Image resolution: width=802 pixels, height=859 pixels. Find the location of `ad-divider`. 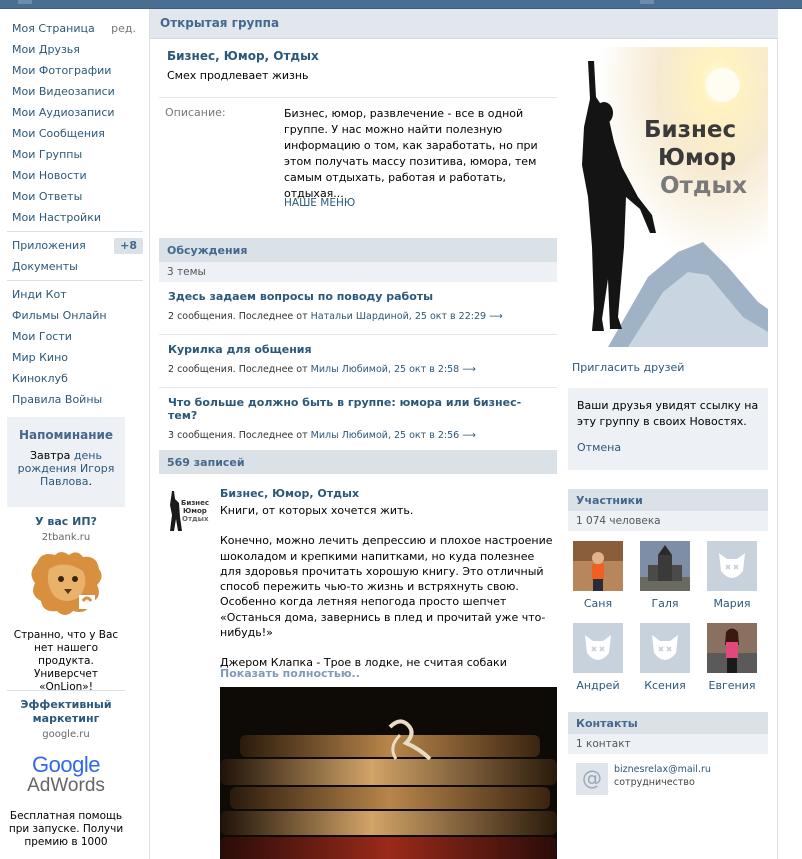

ad-divider is located at coordinates (66, 690).